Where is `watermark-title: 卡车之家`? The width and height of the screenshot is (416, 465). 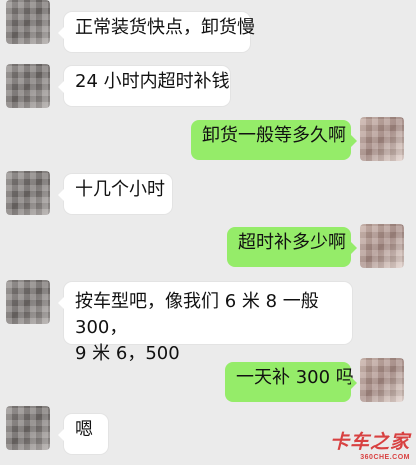 watermark-title: 卡车之家 is located at coordinates (369, 442).